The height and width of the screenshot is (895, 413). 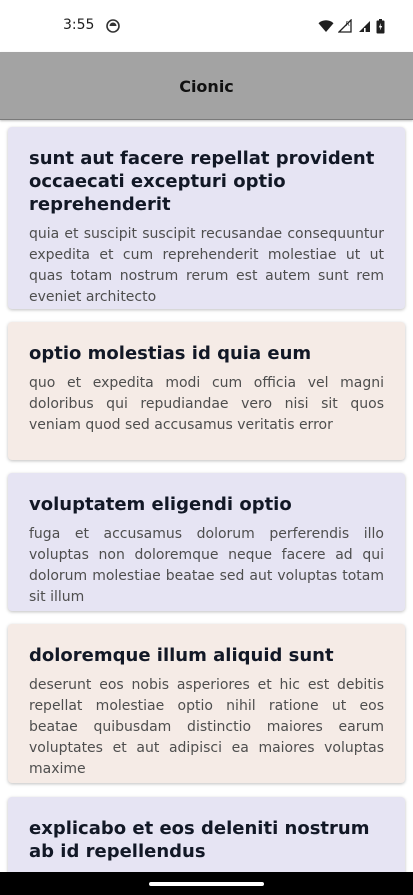 I want to click on battery-icon, so click(x=380, y=25).